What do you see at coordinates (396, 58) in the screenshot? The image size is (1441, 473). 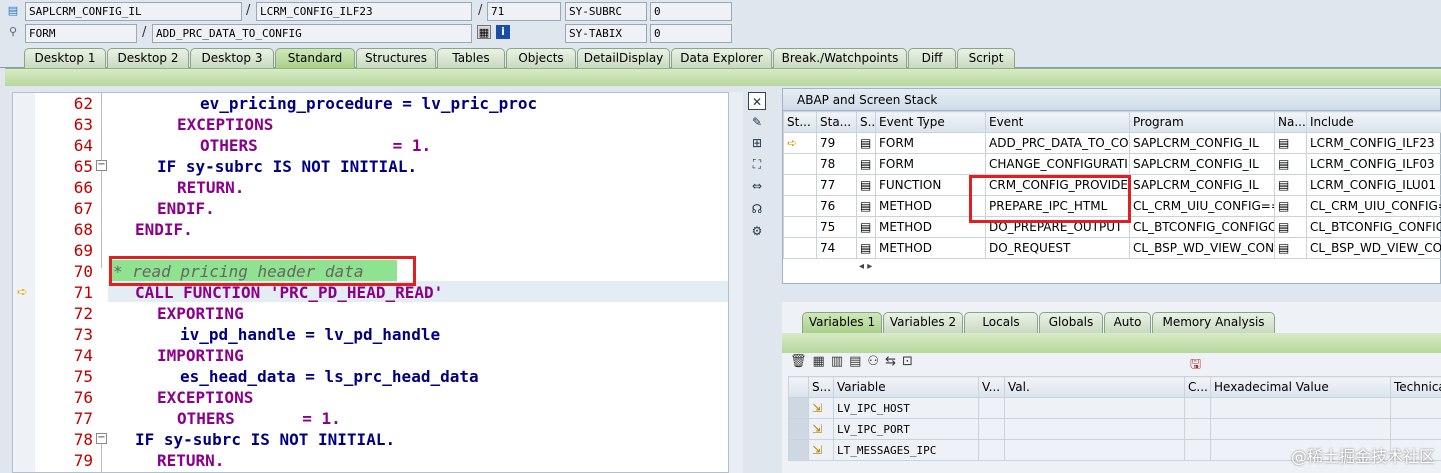 I see `tab-structures: Structures` at bounding box center [396, 58].